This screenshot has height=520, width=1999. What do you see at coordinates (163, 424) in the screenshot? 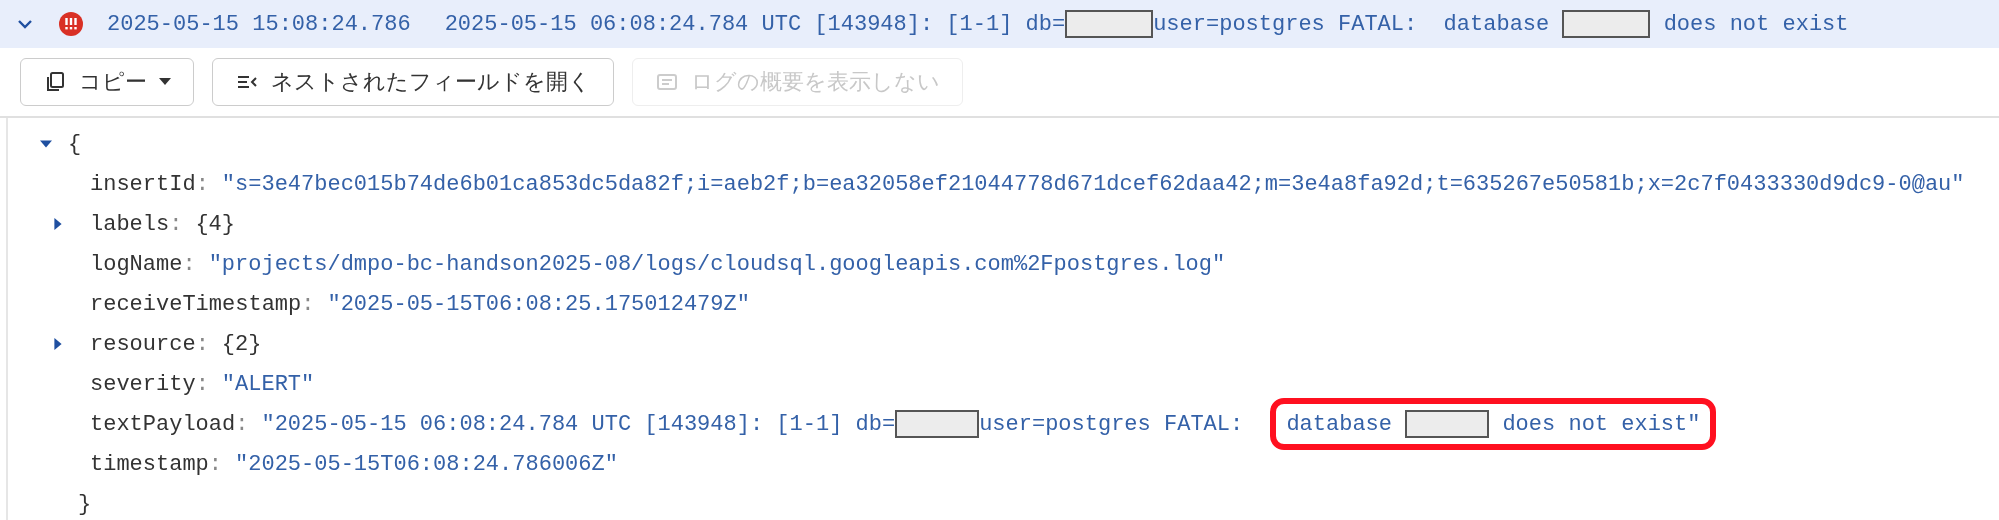
I see `field-key: textPayload` at bounding box center [163, 424].